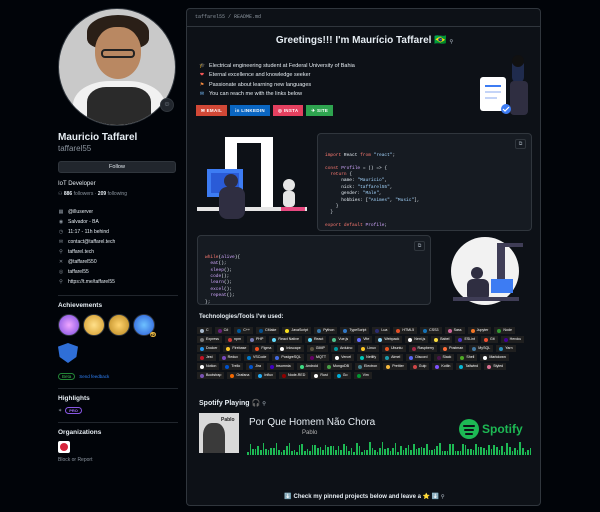 The image size is (600, 512). What do you see at coordinates (117, 167) in the screenshot?
I see `follow-button: Follow` at bounding box center [117, 167].